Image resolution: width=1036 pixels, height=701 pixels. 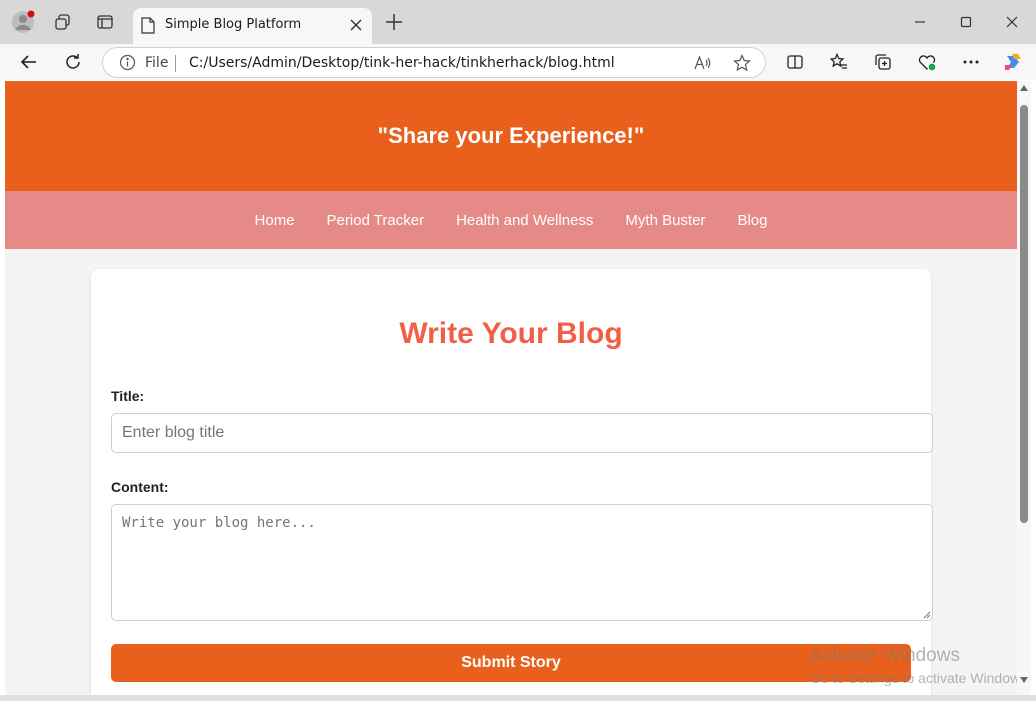 What do you see at coordinates (511, 663) in the screenshot?
I see `submit-story-button: Submit Story` at bounding box center [511, 663].